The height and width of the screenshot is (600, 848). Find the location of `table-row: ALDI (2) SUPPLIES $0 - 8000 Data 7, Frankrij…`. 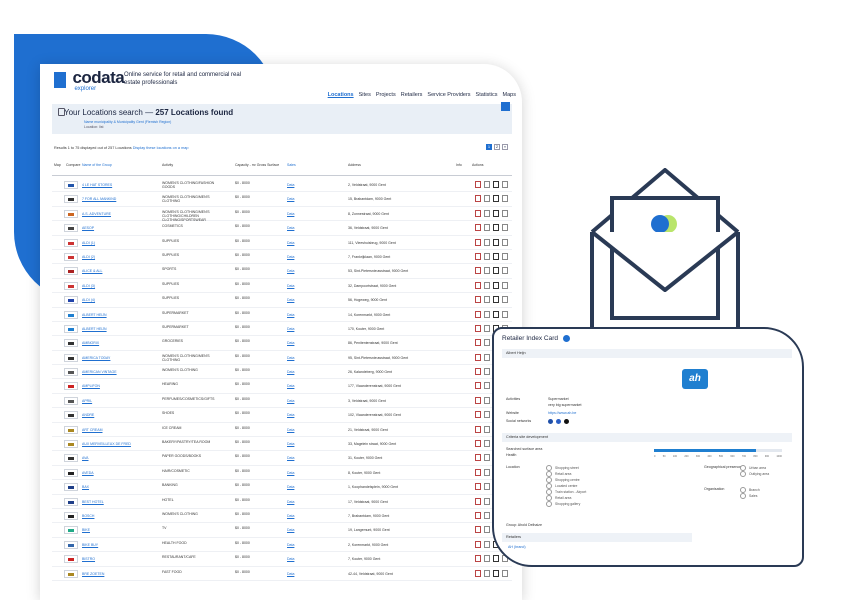

table-row: ALDI (2) SUPPLIES $0 - 8000 Data 7, Frankrij… is located at coordinates (282, 257).